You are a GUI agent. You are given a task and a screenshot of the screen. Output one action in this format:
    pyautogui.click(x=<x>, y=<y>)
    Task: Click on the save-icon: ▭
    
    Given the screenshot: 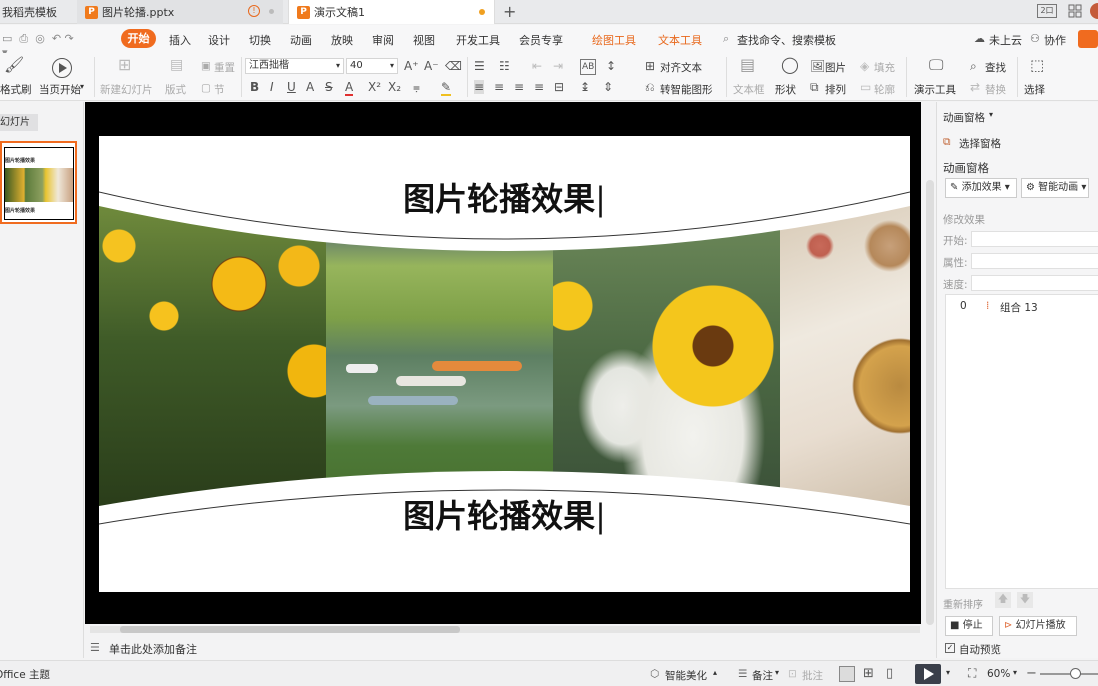 What is the action you would take?
    pyautogui.click(x=7, y=38)
    